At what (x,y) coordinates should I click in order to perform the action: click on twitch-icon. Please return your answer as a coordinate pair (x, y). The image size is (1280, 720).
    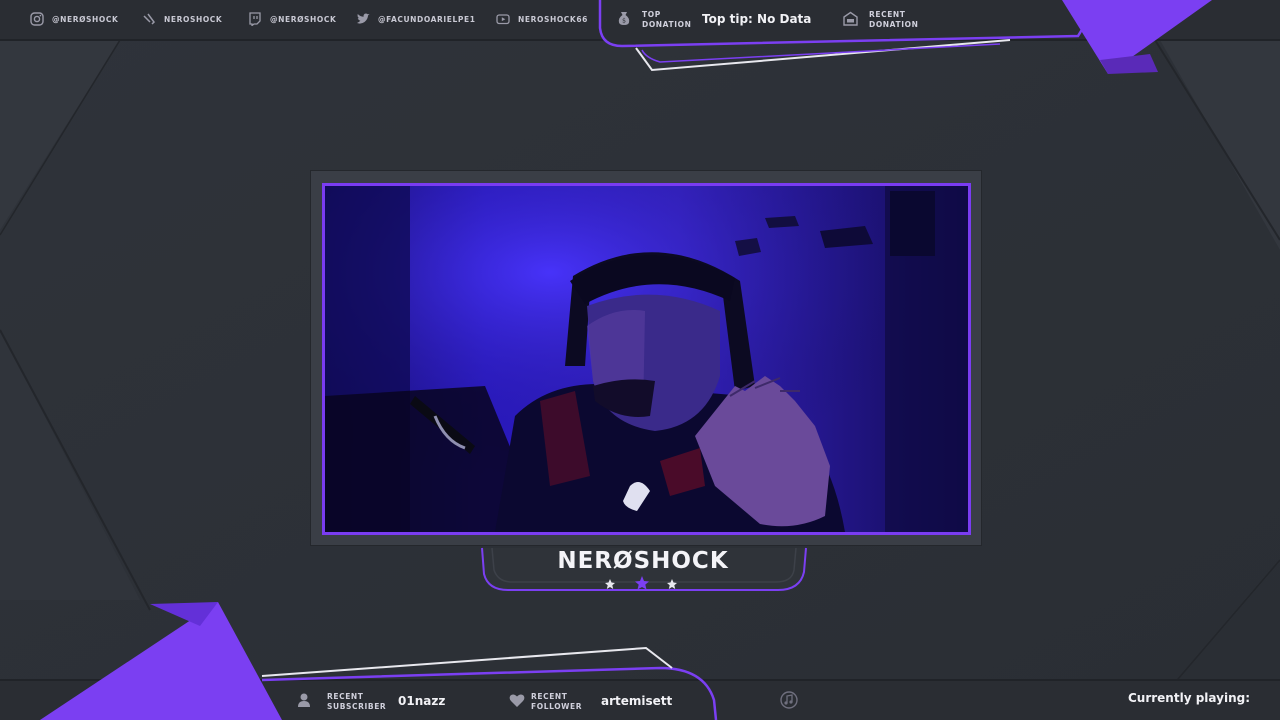
    Looking at the image, I should click on (255, 19).